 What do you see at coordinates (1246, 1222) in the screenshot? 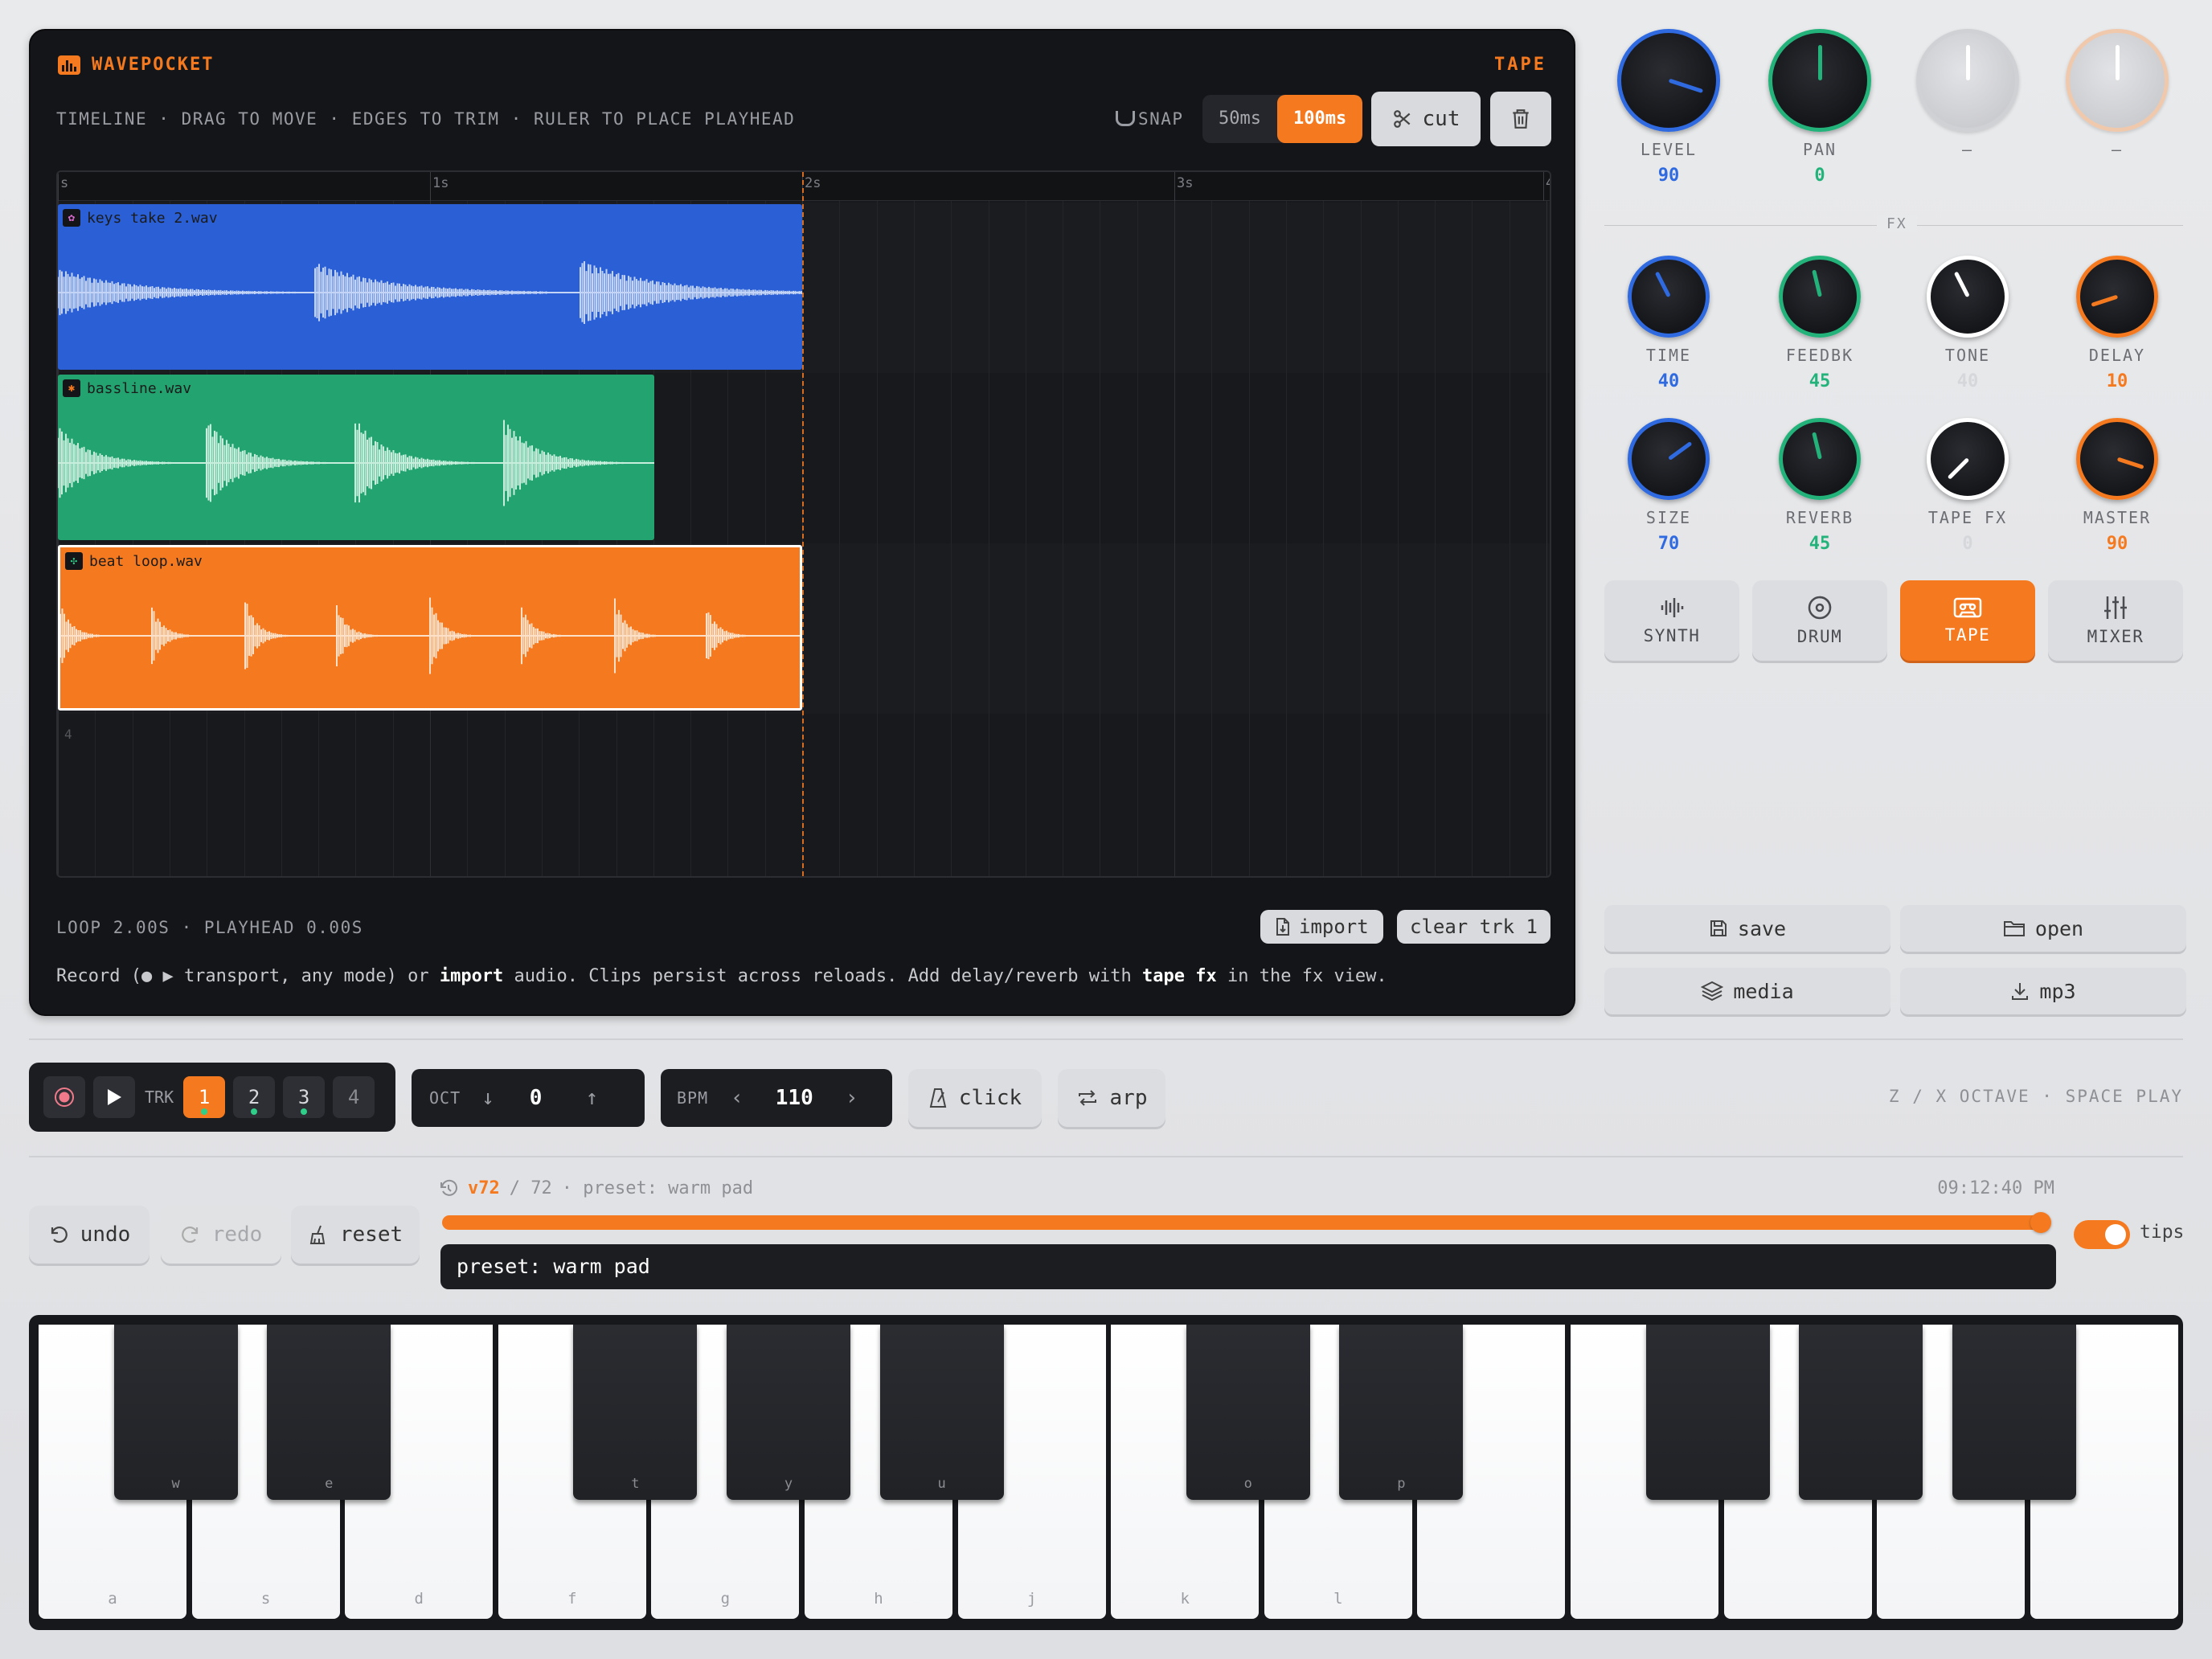
I see `history-slider` at bounding box center [1246, 1222].